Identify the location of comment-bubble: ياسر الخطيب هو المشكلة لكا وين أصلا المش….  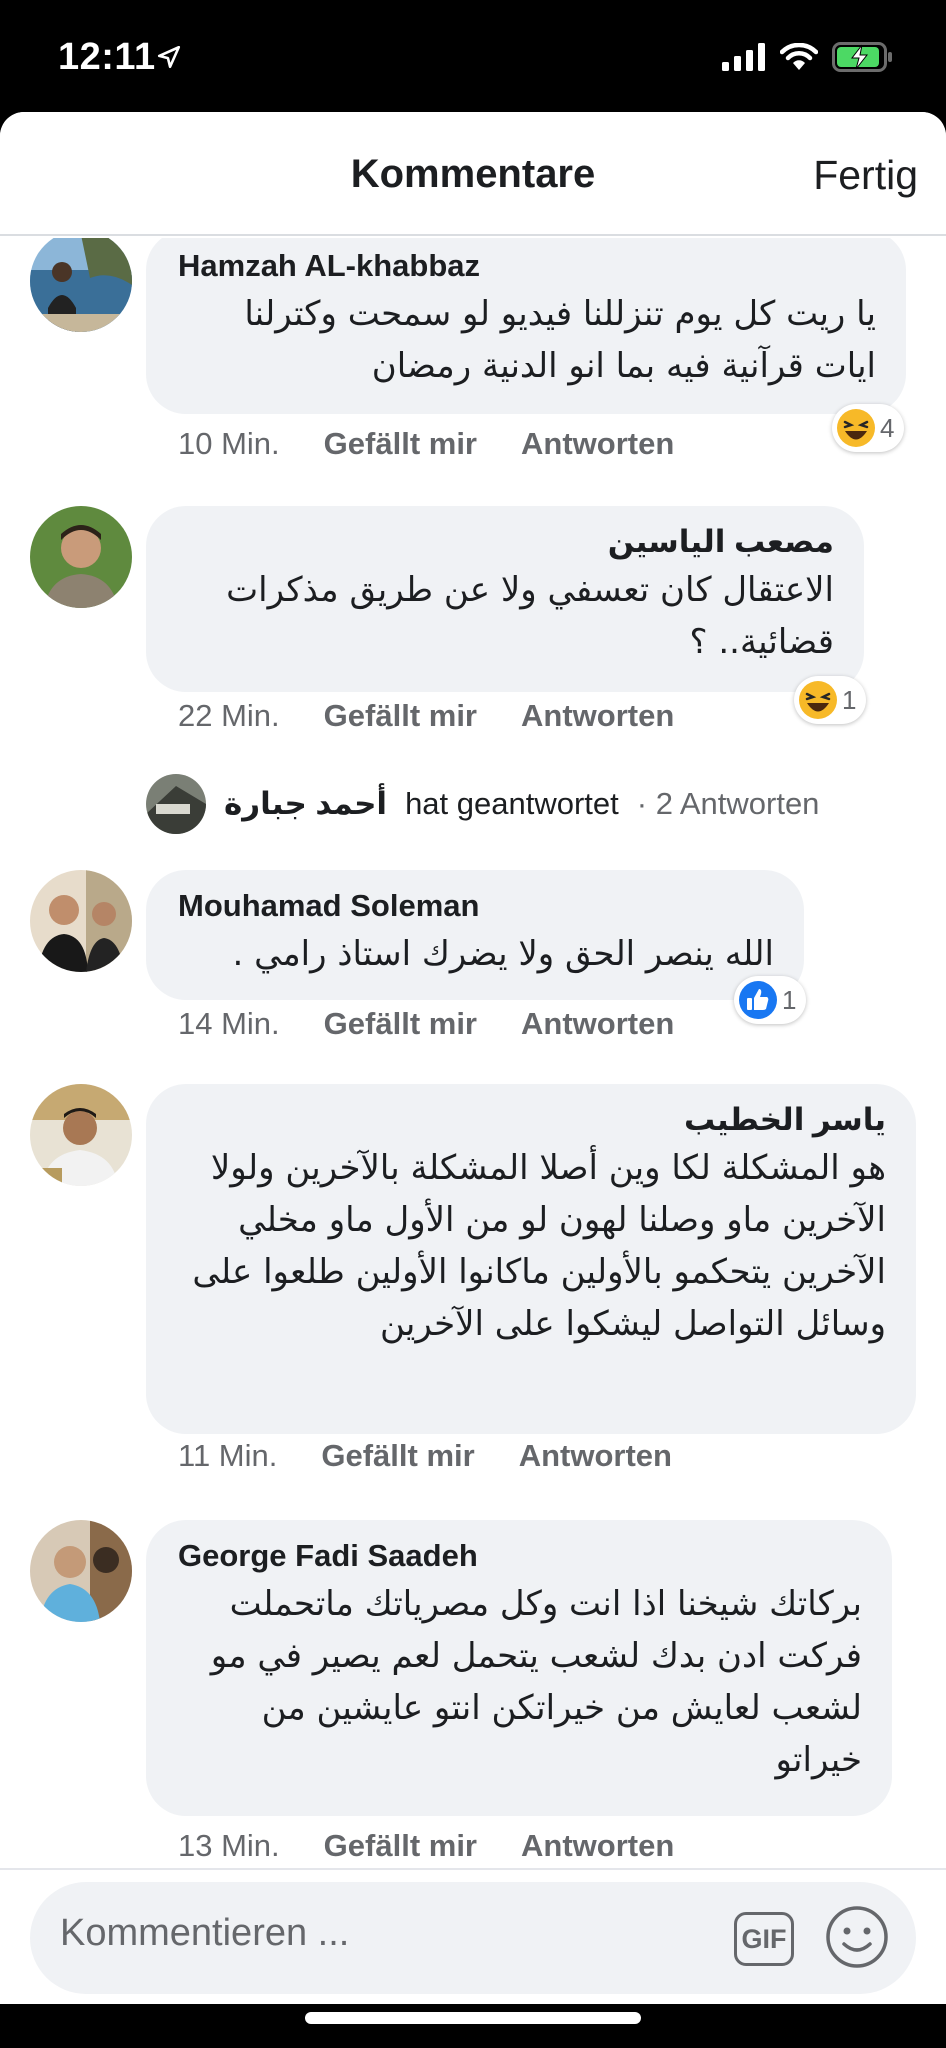
(531, 1259).